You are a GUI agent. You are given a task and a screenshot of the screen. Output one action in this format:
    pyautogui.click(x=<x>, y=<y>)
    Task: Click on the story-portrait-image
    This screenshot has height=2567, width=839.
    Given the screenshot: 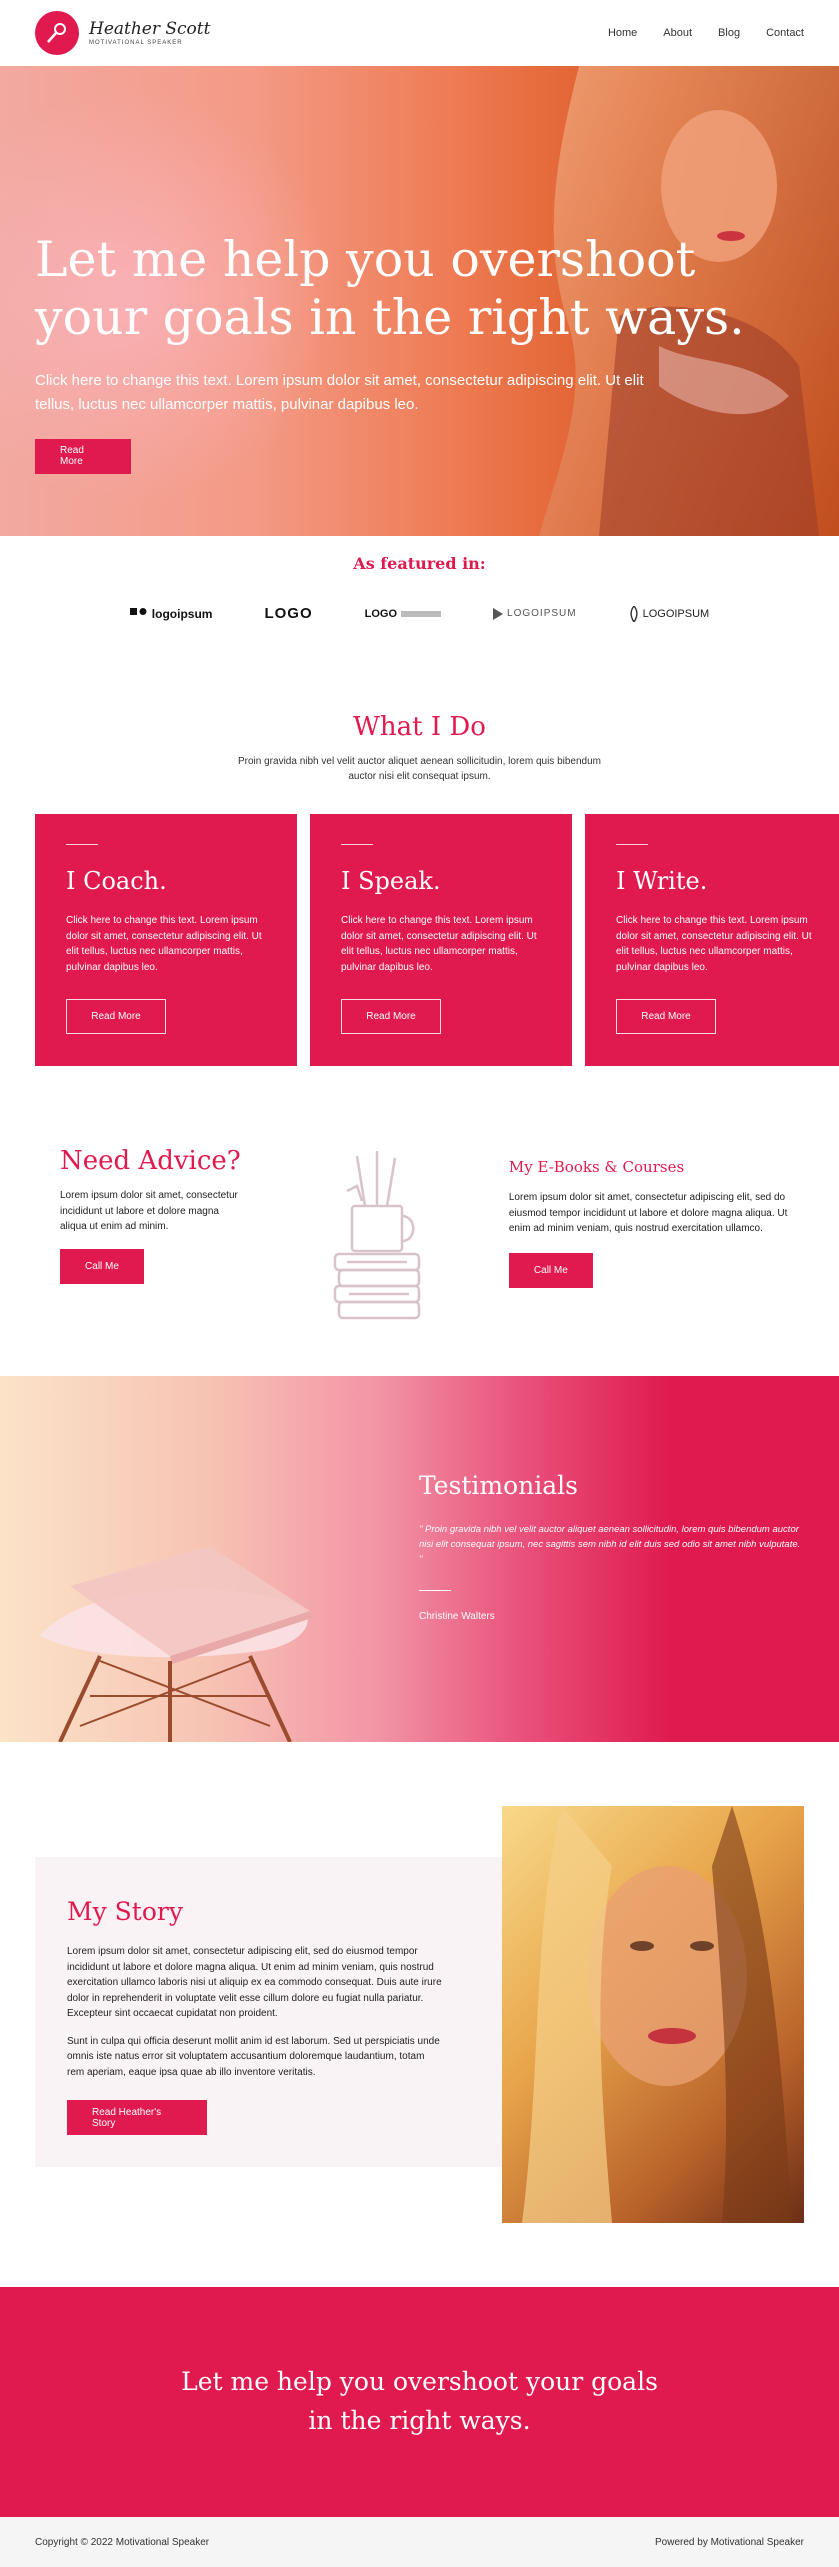 What is the action you would take?
    pyautogui.click(x=653, y=2014)
    